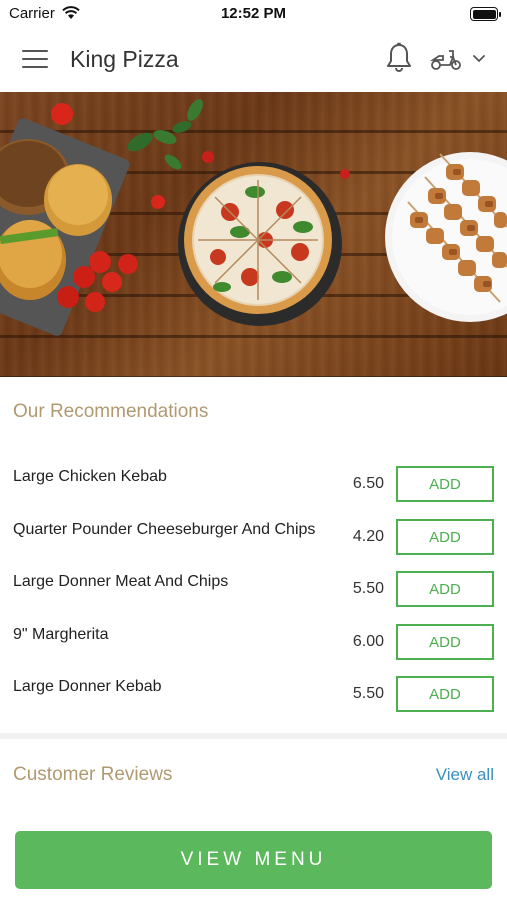 This screenshot has height=900, width=507. What do you see at coordinates (253, 60) in the screenshot?
I see `nav-bar: King Pizza` at bounding box center [253, 60].